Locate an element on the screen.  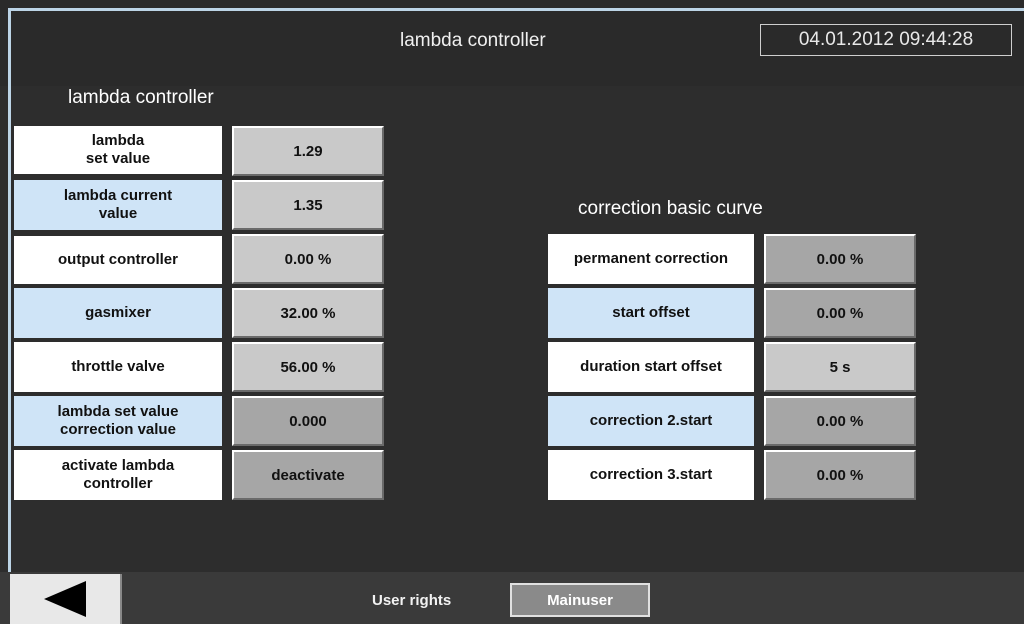
user-button: Mainuser is located at coordinates (580, 600).